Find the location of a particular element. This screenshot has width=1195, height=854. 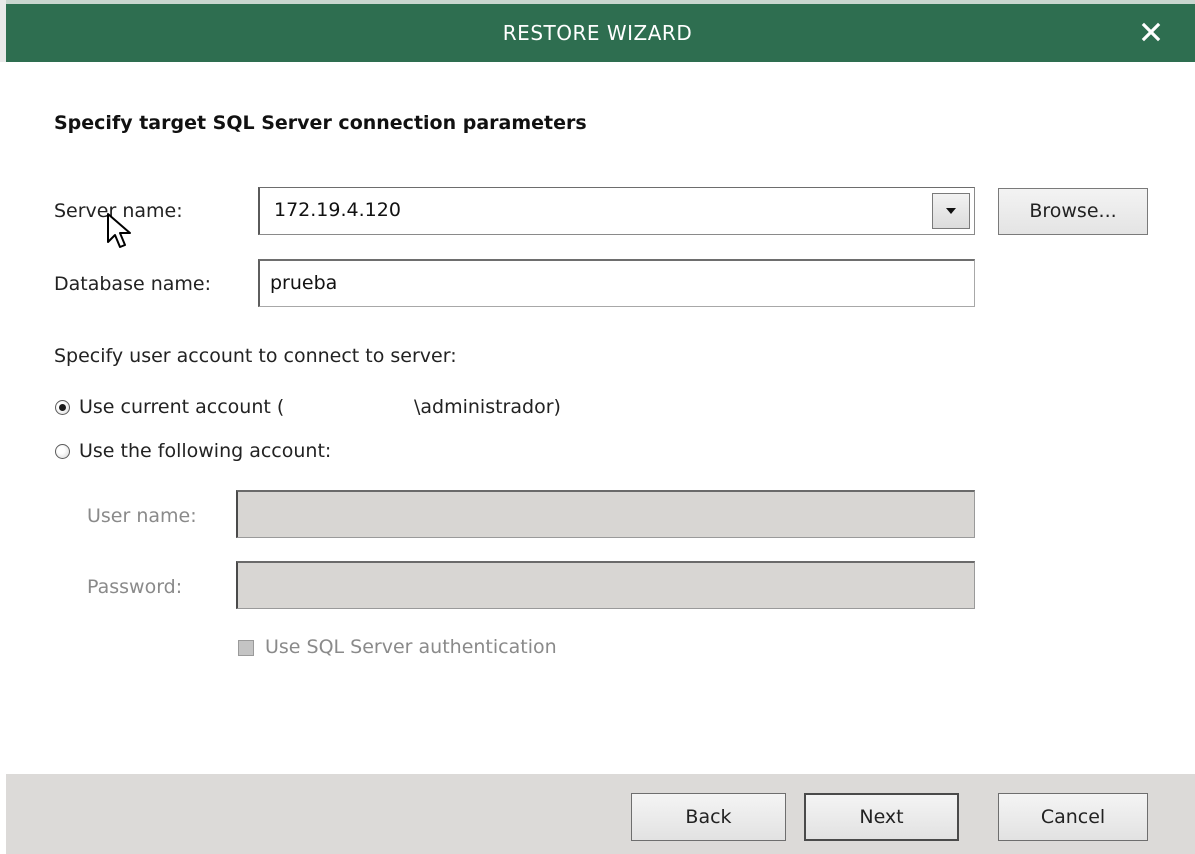

current-account-radio is located at coordinates (62, 407).